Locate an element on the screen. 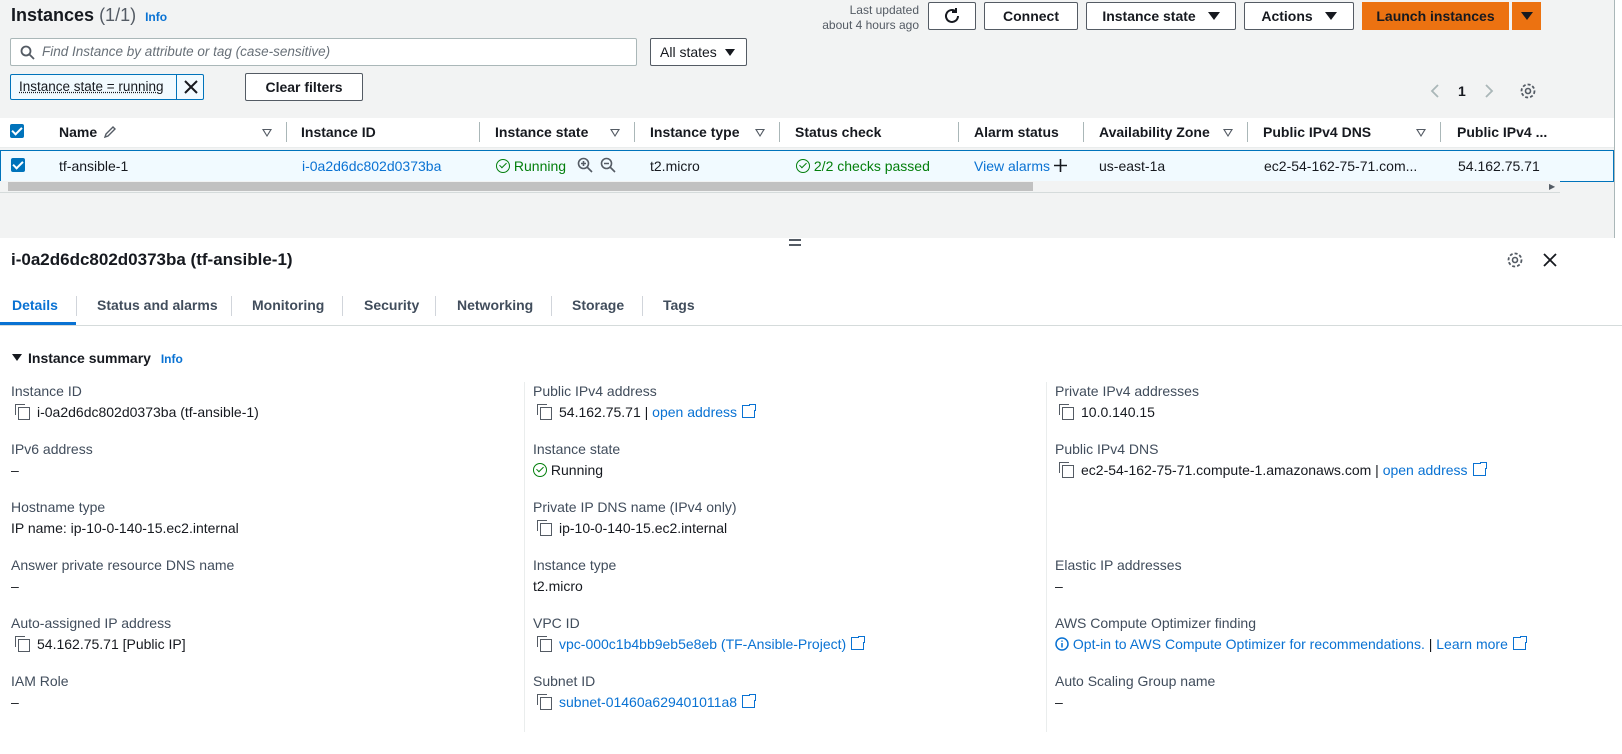 The image size is (1622, 754). learn-more-link: Learn more is located at coordinates (1472, 644).